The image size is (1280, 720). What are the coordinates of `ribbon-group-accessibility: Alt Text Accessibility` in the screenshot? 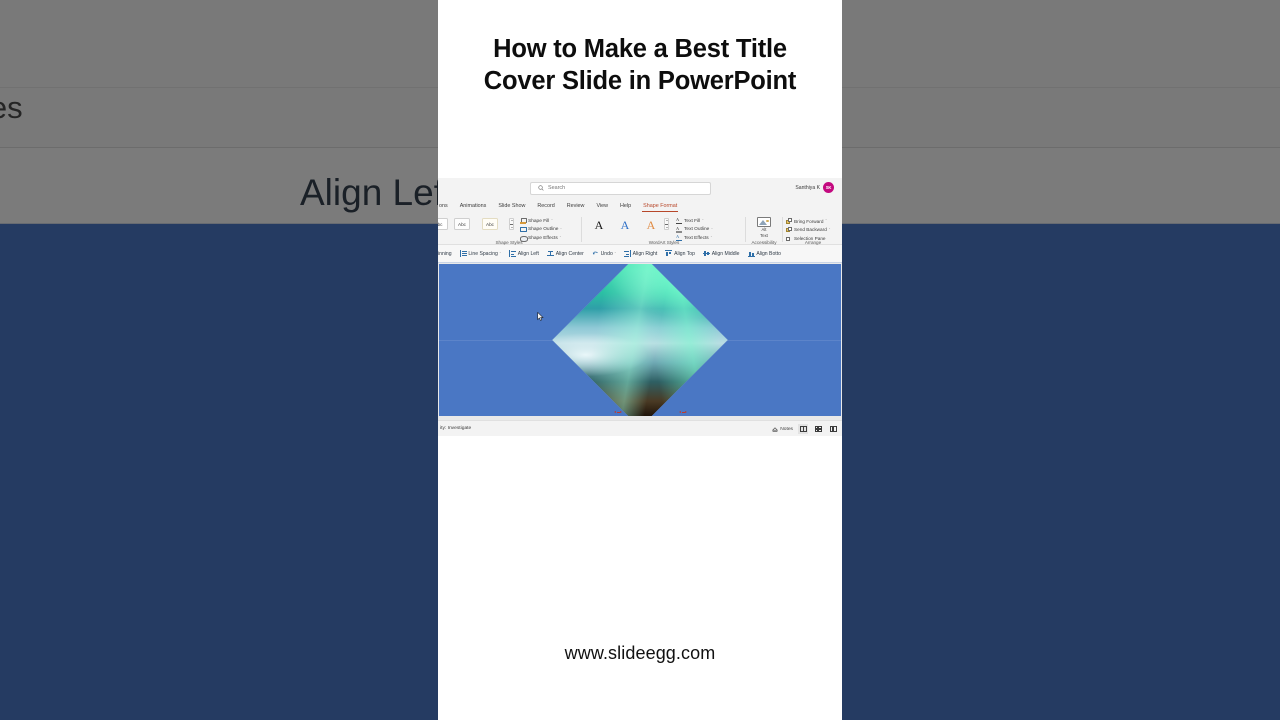 It's located at (764, 229).